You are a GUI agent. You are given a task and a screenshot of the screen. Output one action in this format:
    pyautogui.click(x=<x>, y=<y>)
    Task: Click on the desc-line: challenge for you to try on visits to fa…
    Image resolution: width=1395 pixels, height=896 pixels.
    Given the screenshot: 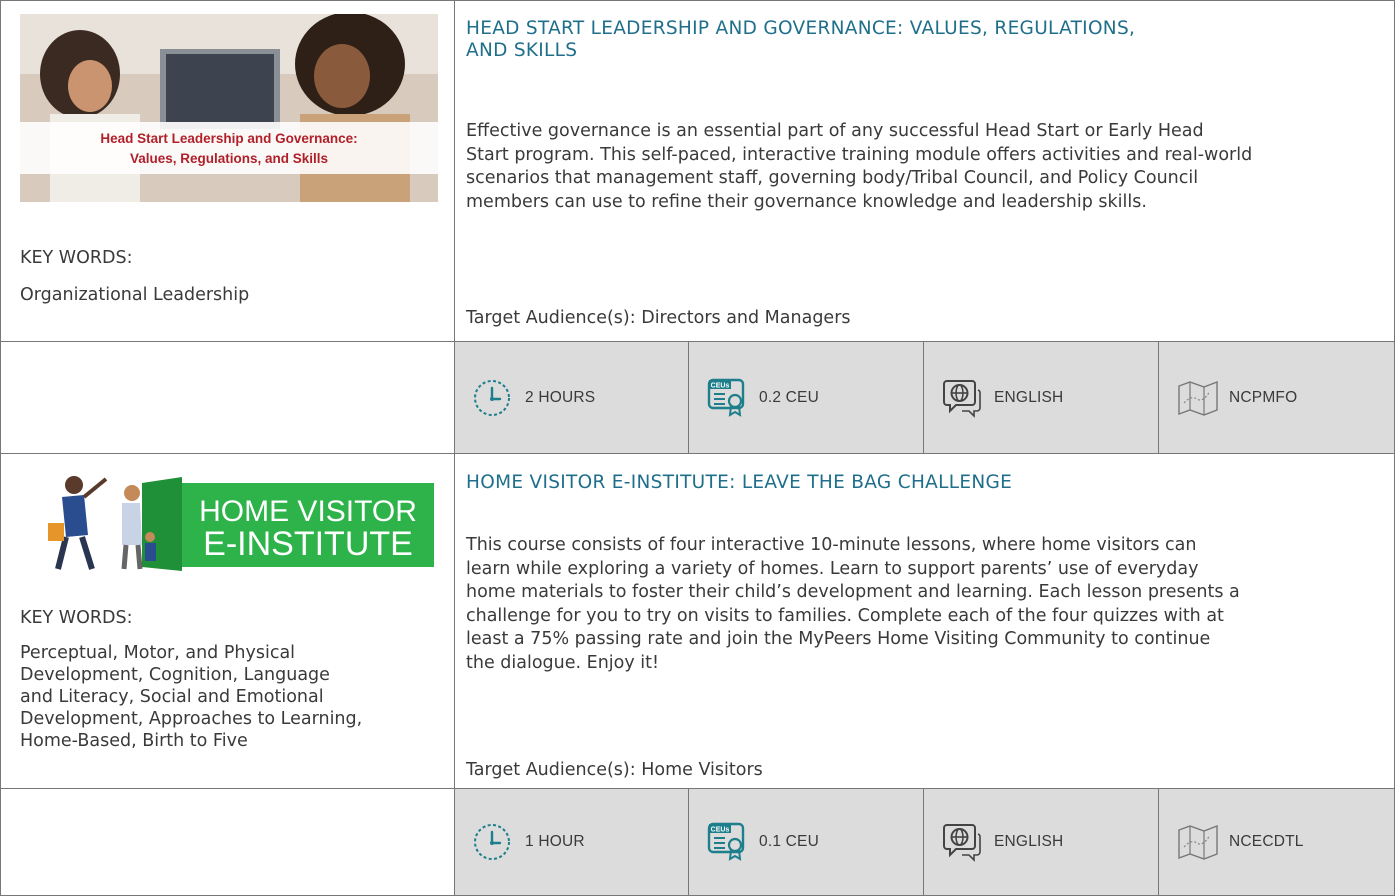 What is the action you would take?
    pyautogui.click(x=845, y=615)
    